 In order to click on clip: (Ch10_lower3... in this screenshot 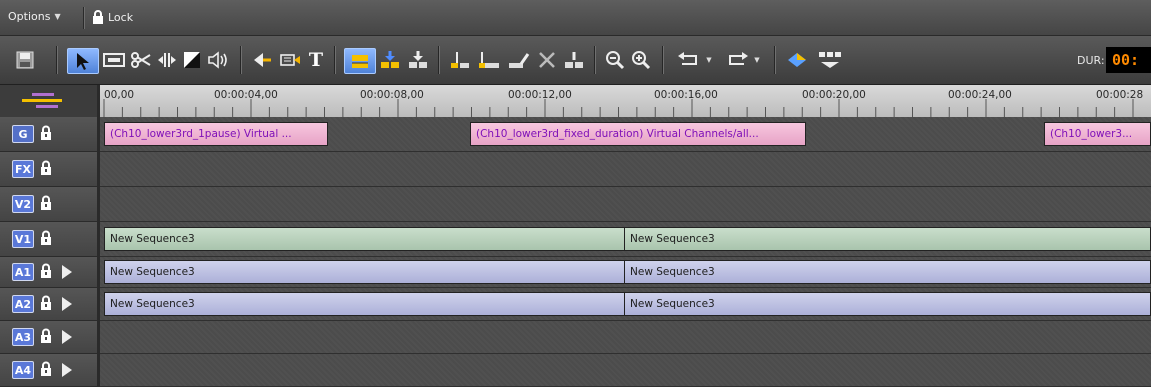, I will do `click(1097, 134)`.